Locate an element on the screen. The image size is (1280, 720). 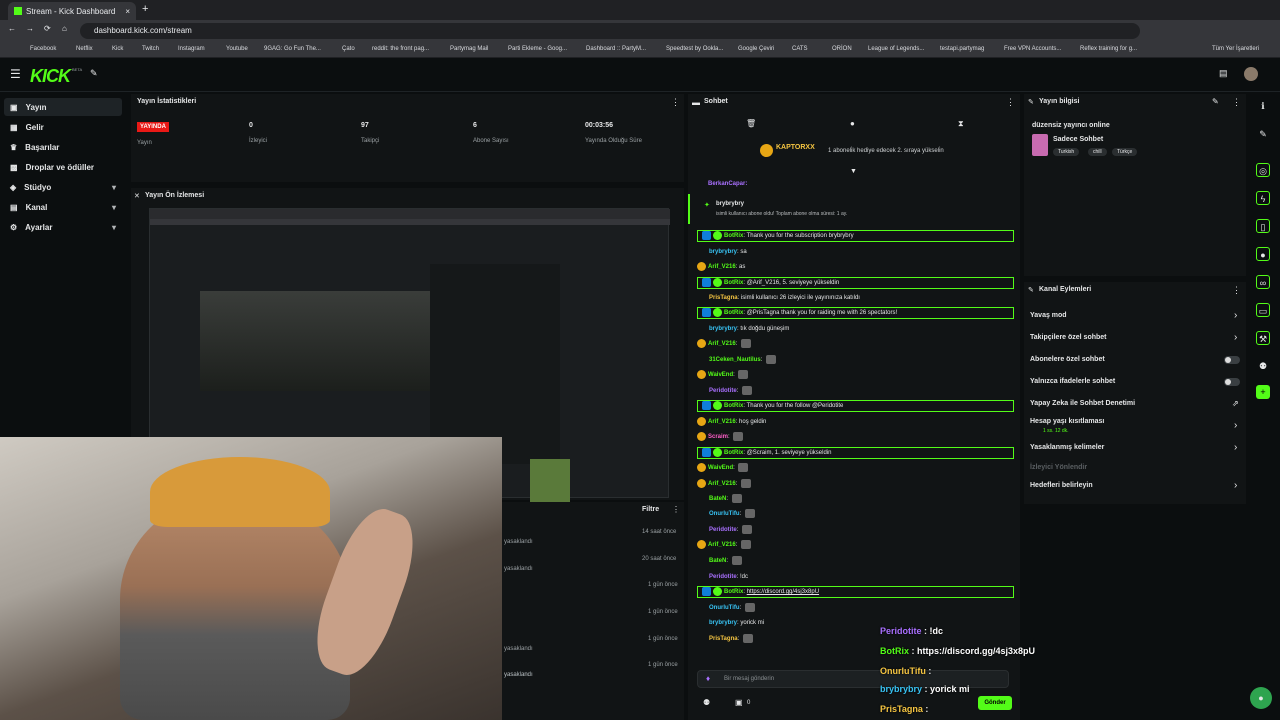
tag: Türkçe is located at coordinates (1125, 152).